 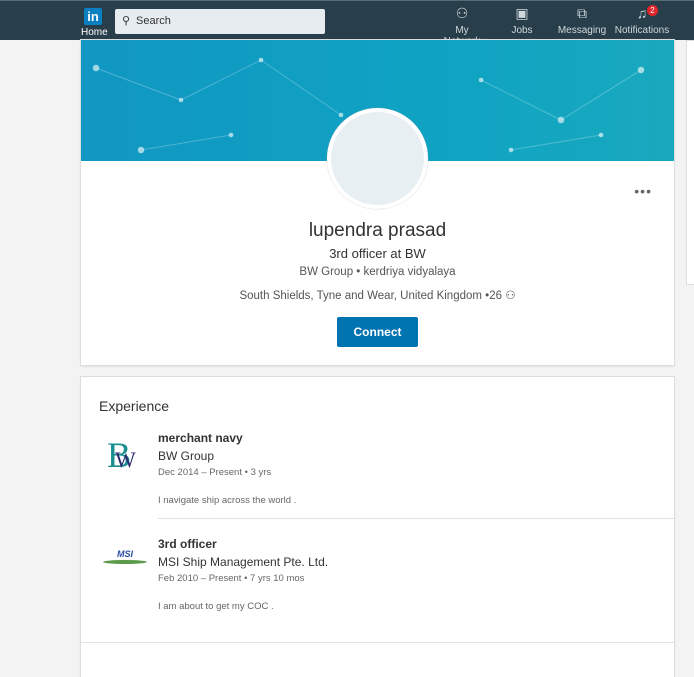 I want to click on job-dates: Feb 2010 – Present • 7 yrs 10 mos, so click(x=231, y=578).